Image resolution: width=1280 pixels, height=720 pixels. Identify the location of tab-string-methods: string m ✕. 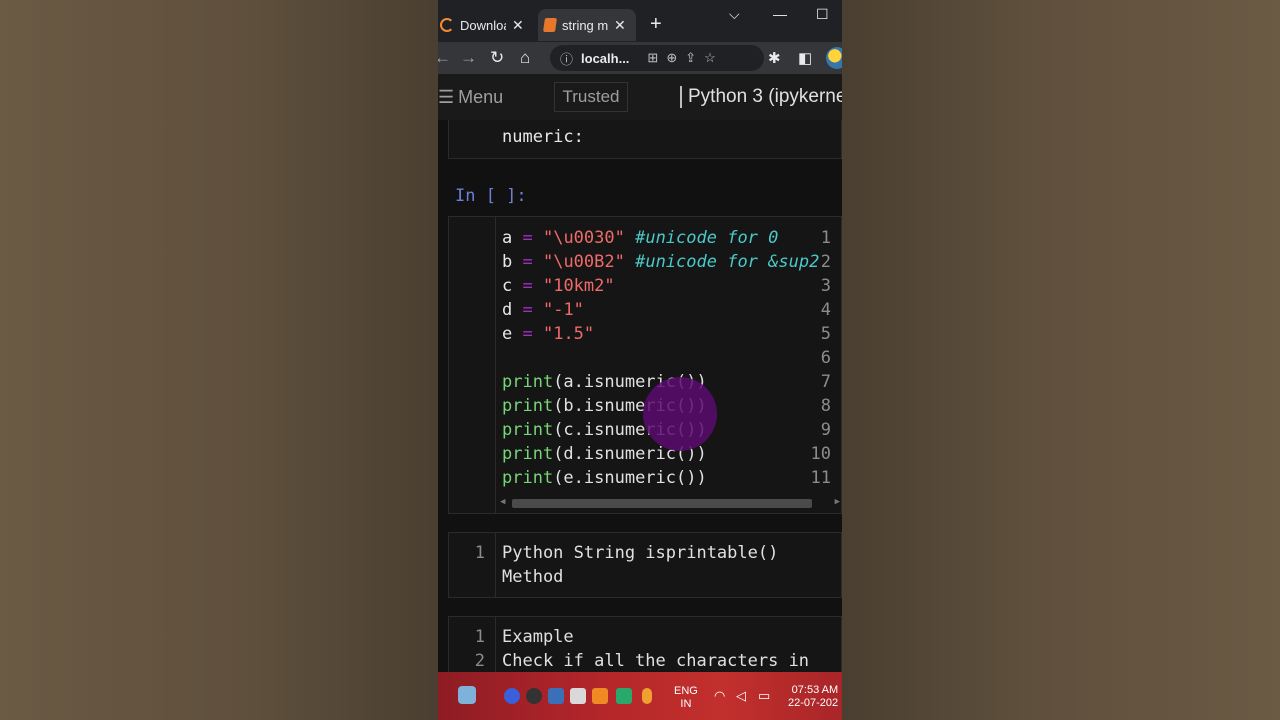
(587, 25).